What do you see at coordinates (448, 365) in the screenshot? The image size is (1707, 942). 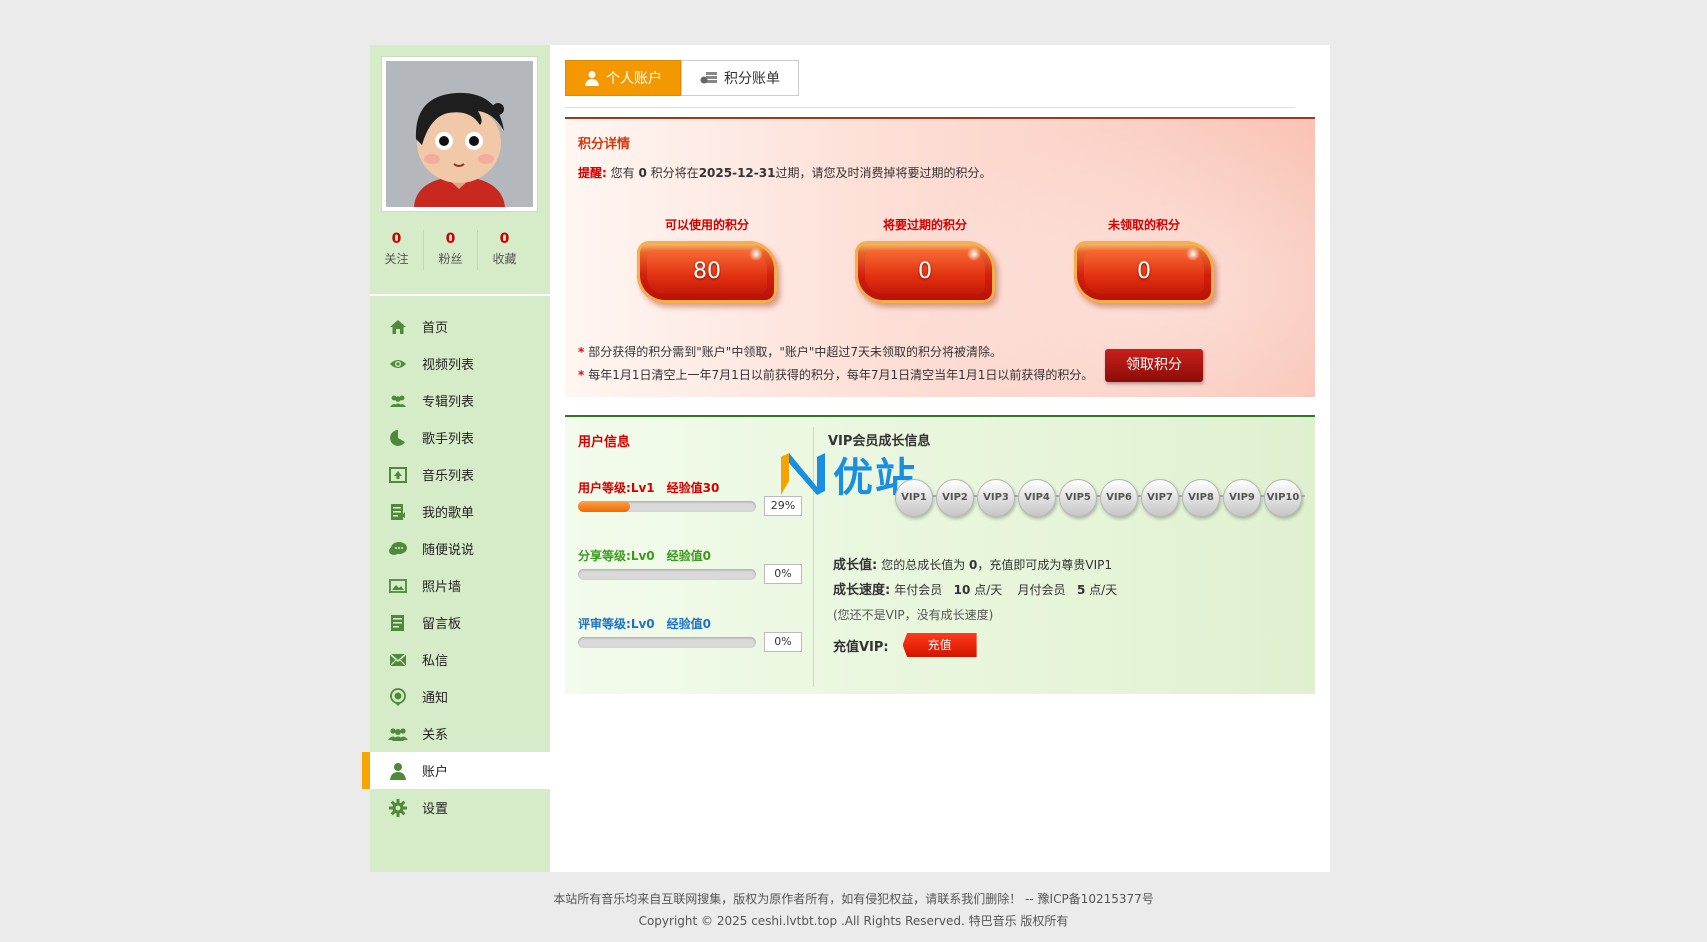 I see `sidebar-item-label: 视频列表` at bounding box center [448, 365].